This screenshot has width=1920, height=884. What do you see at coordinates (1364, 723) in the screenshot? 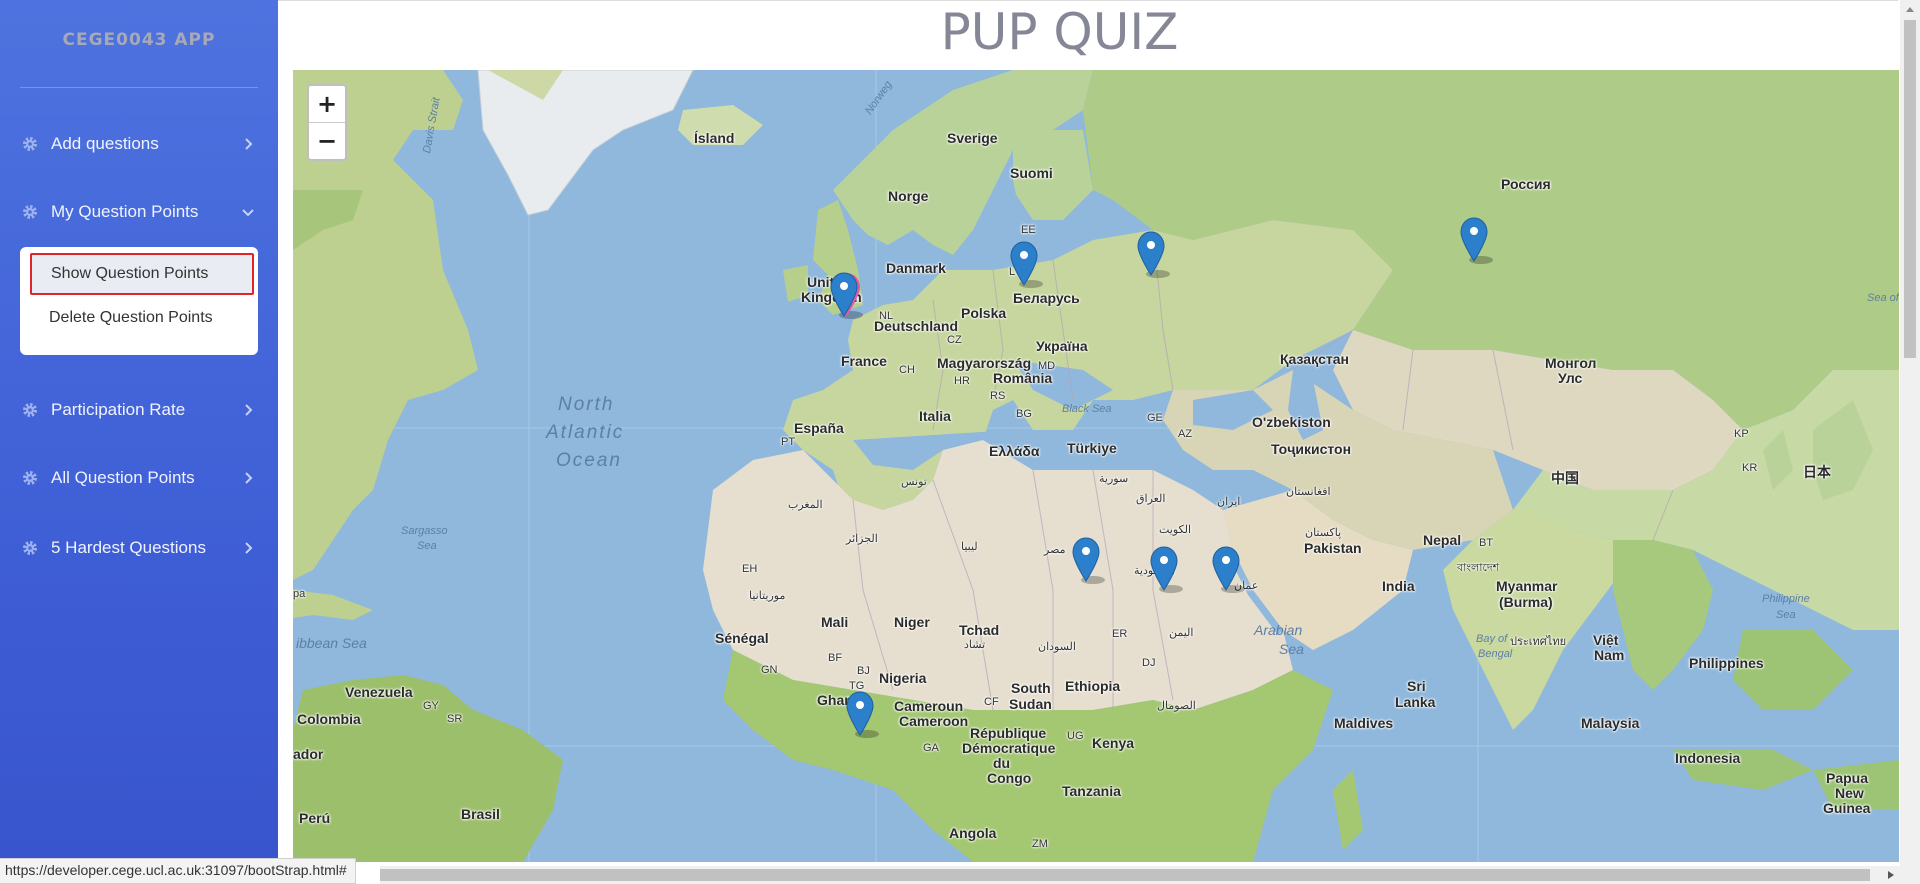
I see `map-label: Maldives` at bounding box center [1364, 723].